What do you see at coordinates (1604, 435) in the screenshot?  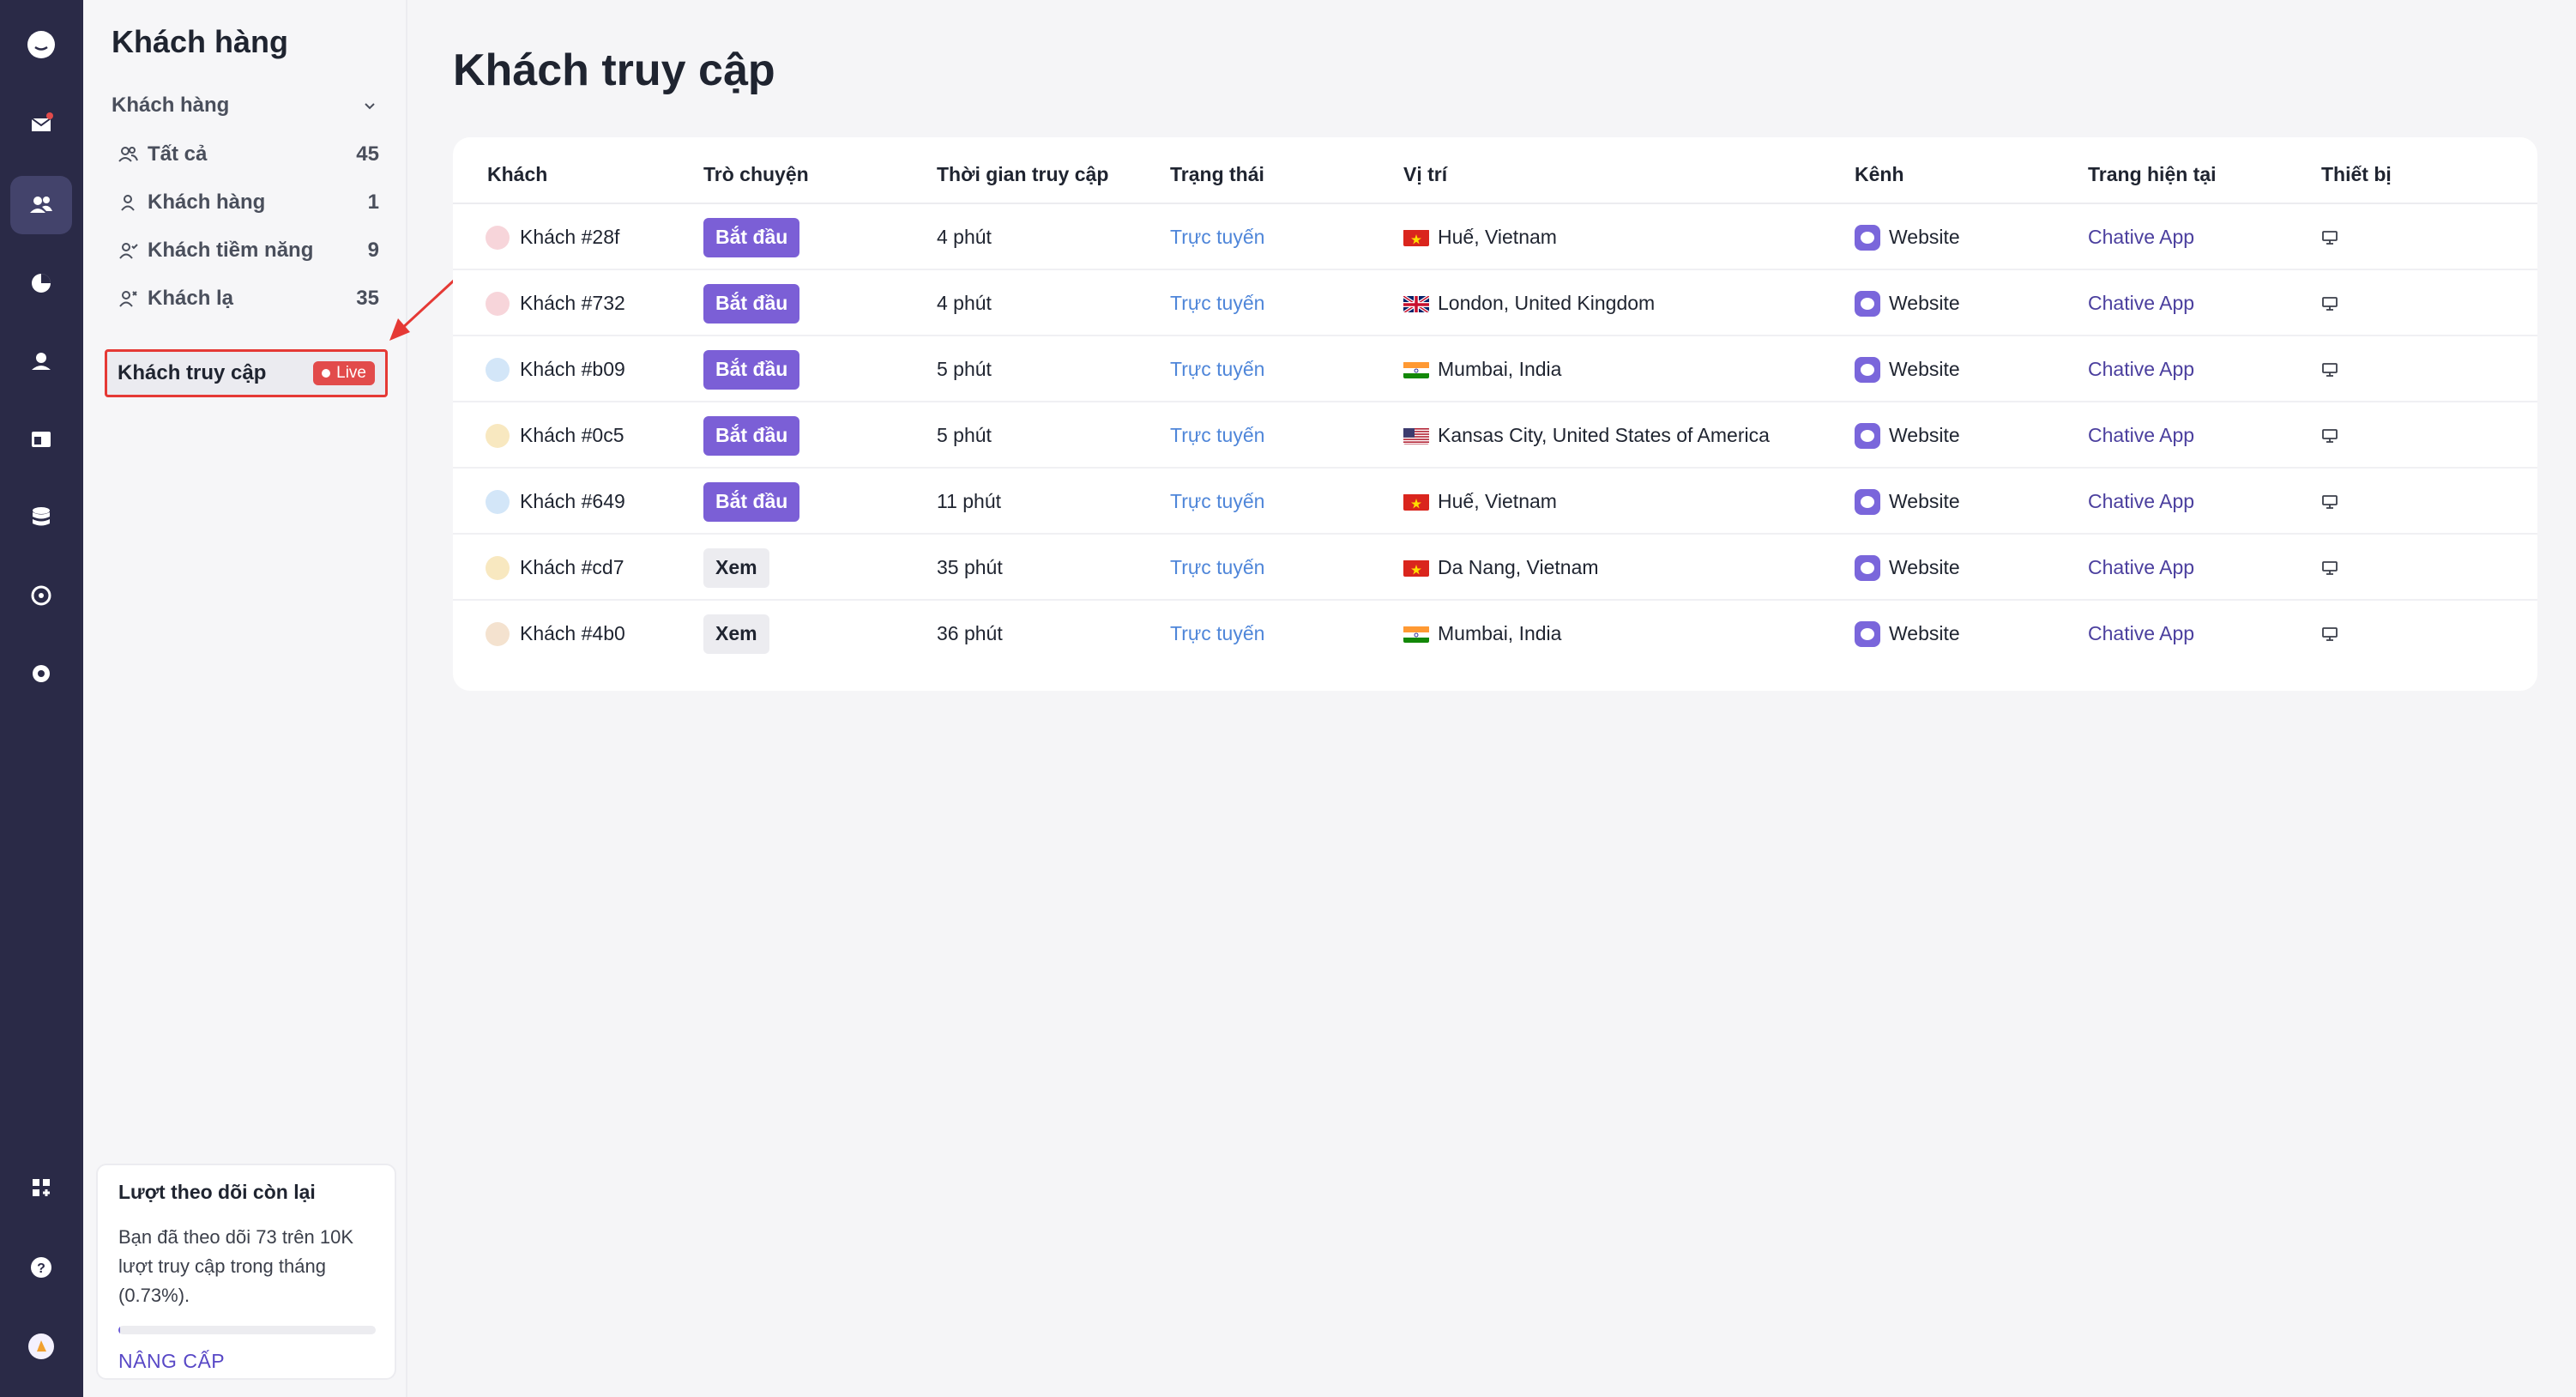 I see `location-text: Kansas City, United States of America` at bounding box center [1604, 435].